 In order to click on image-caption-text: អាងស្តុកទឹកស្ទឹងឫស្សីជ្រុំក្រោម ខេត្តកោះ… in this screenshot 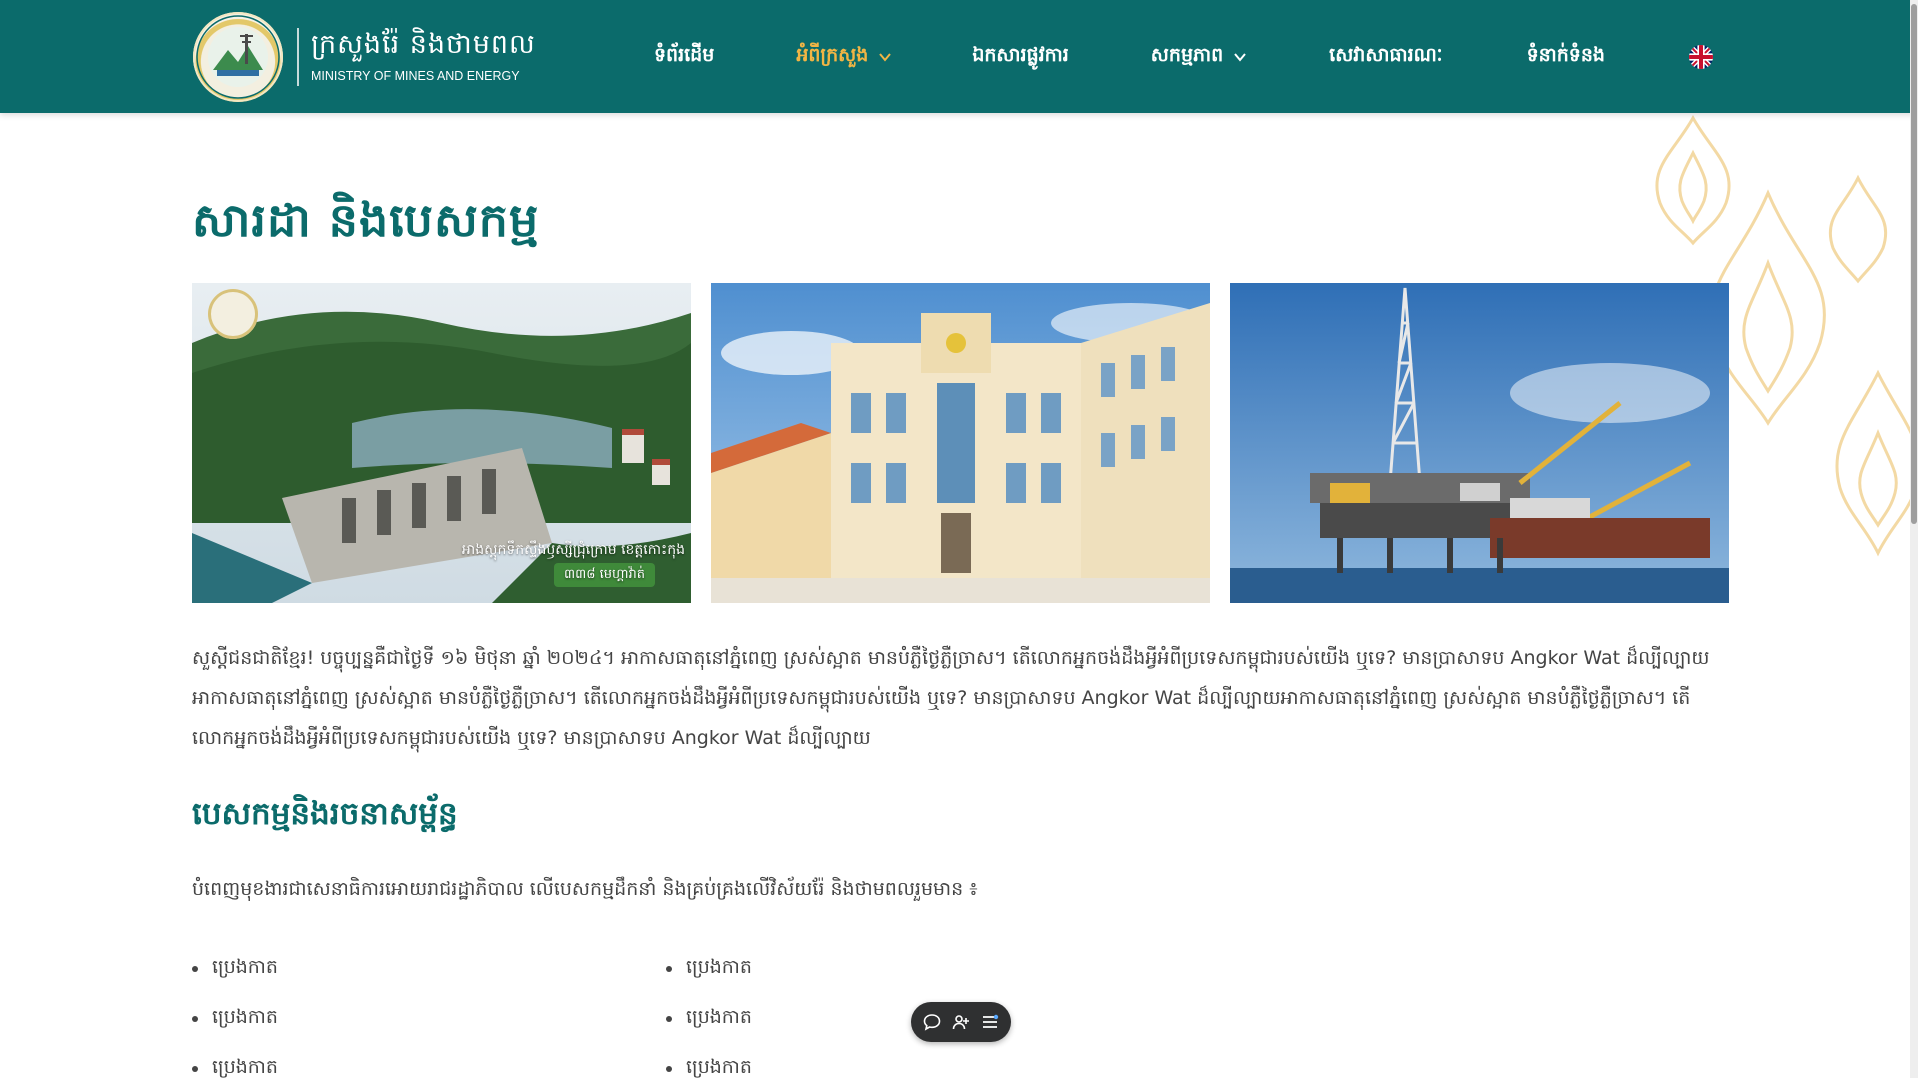, I will do `click(573, 550)`.